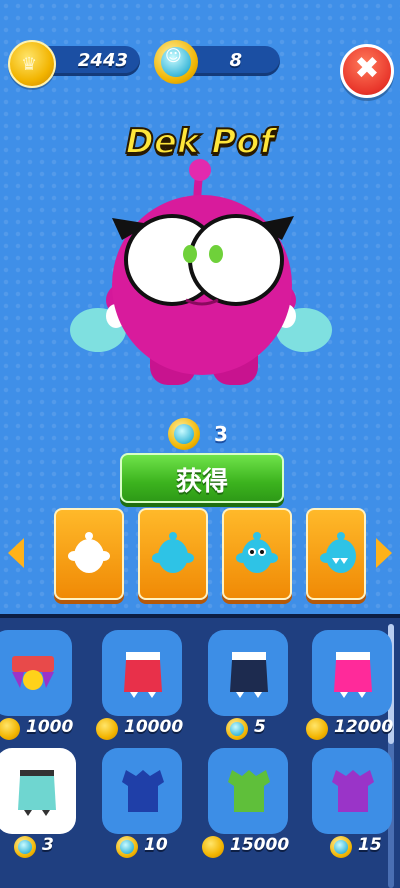  What do you see at coordinates (176, 62) in the screenshot?
I see `gem-icon: ☺` at bounding box center [176, 62].